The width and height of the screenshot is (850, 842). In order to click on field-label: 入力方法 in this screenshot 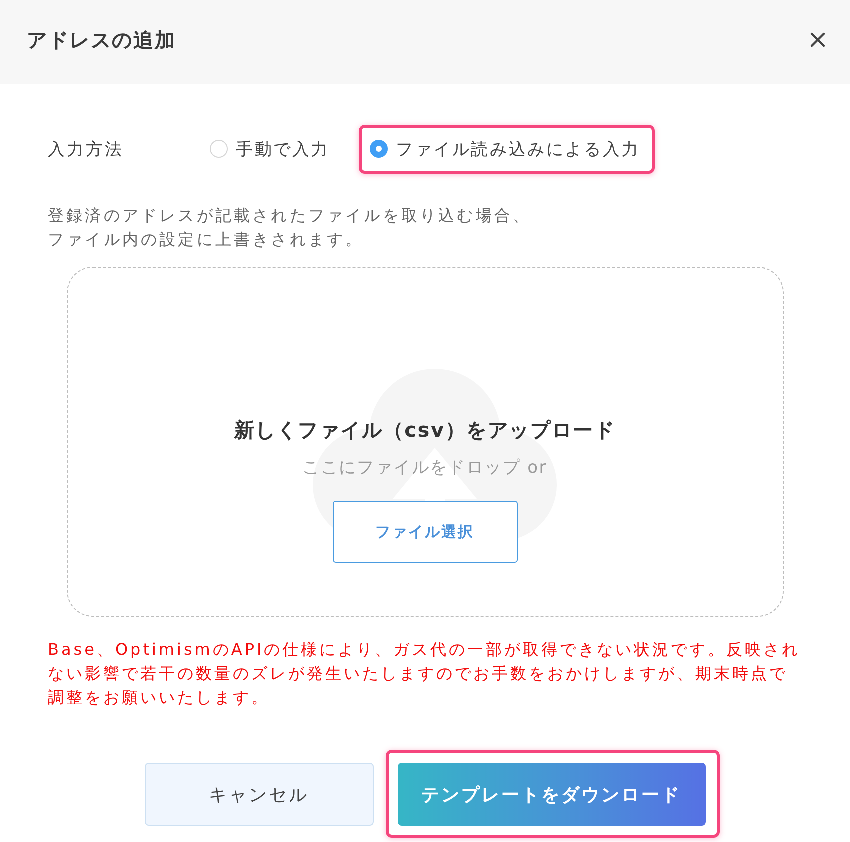, I will do `click(86, 149)`.